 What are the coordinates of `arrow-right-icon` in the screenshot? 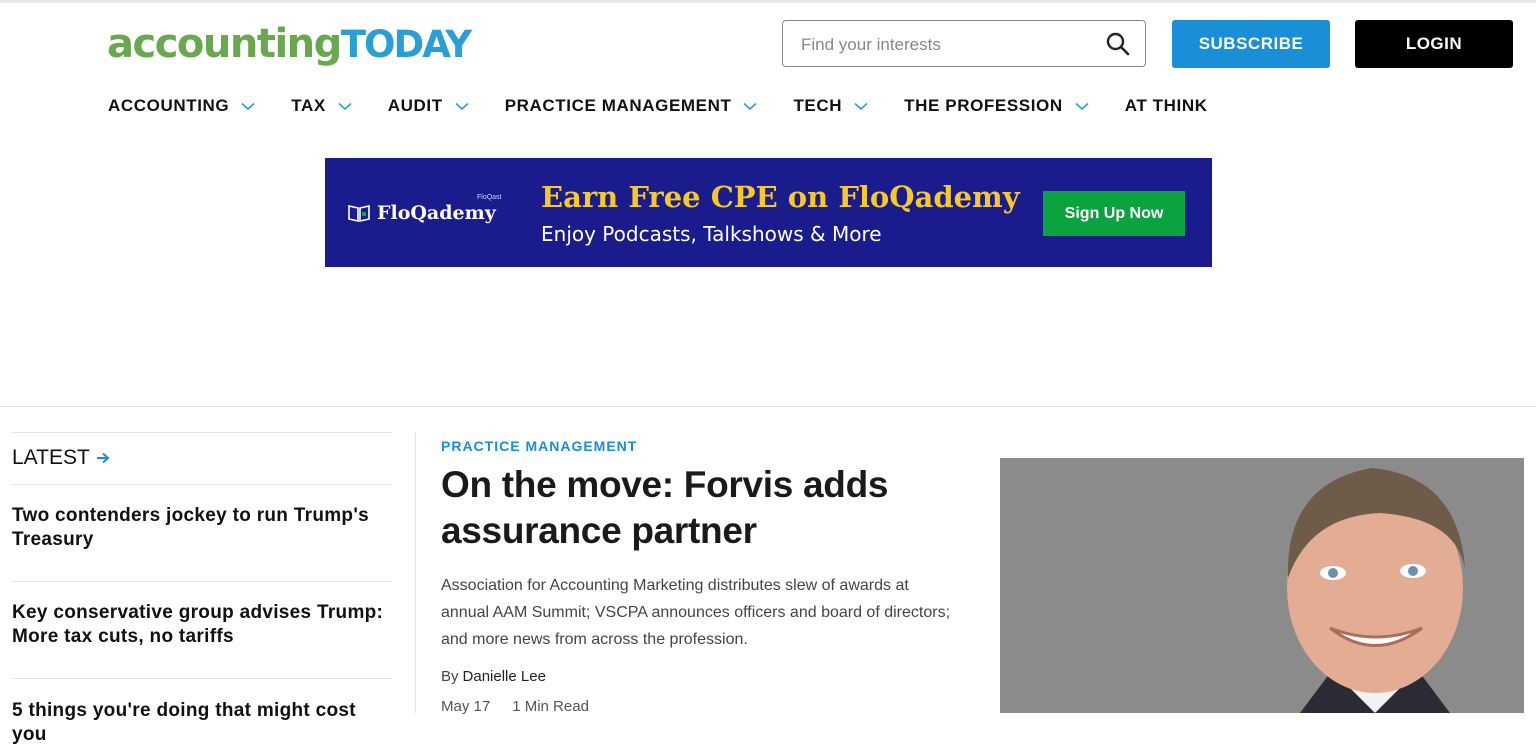 It's located at (103, 458).